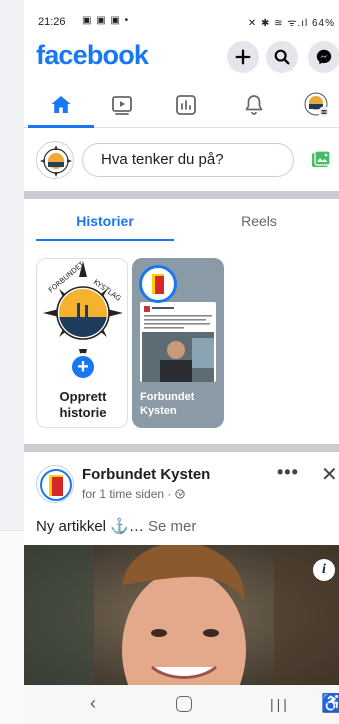  I want to click on notification-icons: ▣ ▣ ▣ •, so click(106, 20).